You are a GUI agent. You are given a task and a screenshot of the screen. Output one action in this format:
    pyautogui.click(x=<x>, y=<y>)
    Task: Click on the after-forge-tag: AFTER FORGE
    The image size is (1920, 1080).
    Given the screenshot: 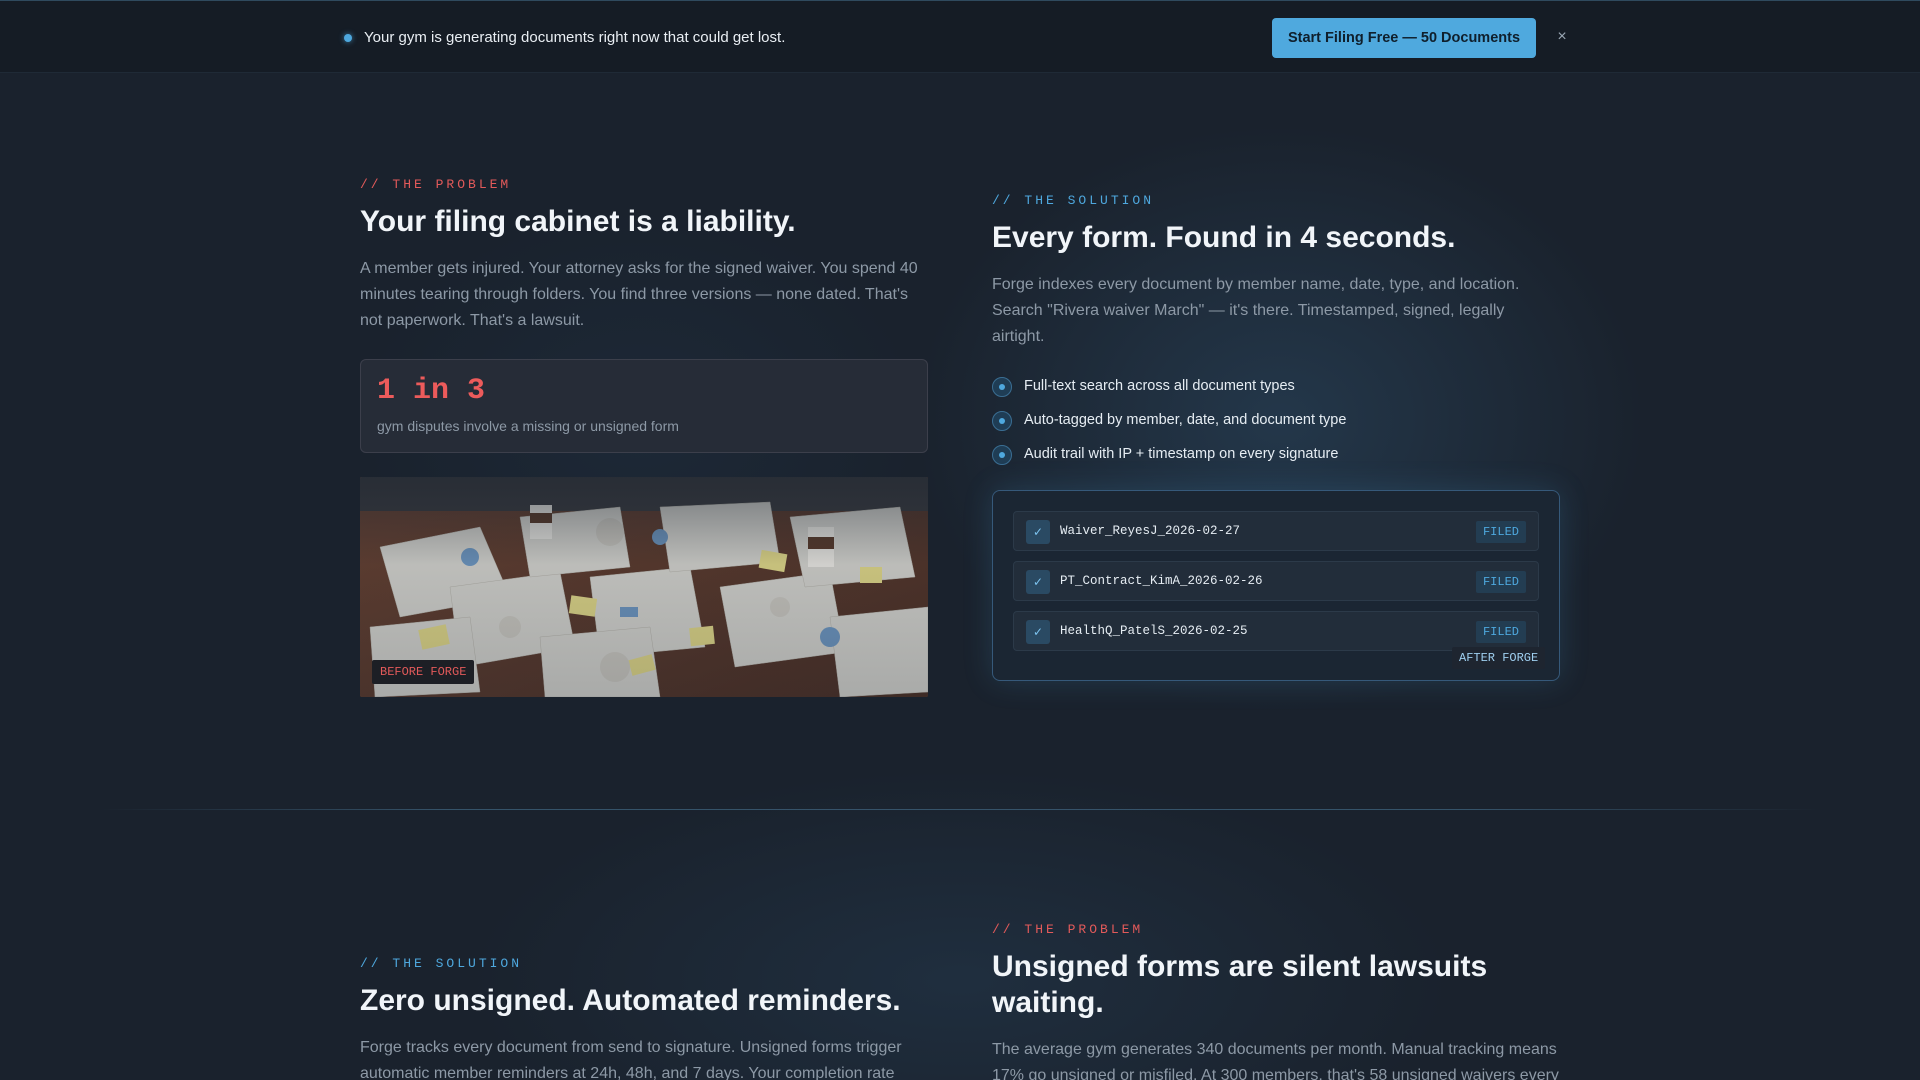 What is the action you would take?
    pyautogui.click(x=1499, y=658)
    